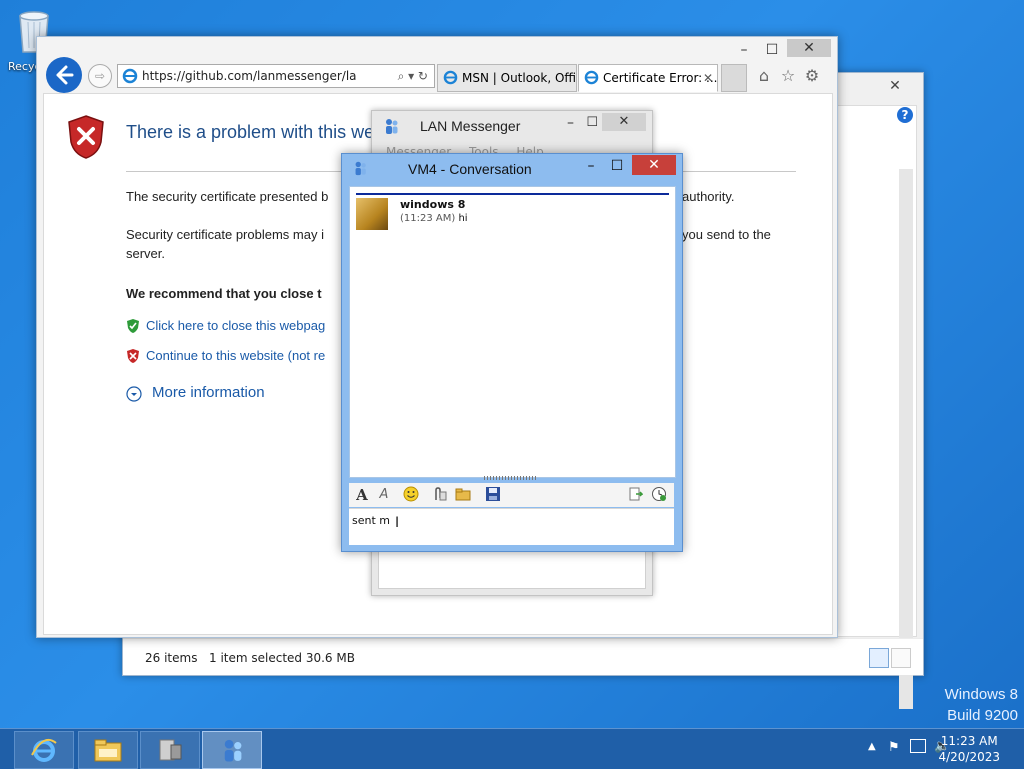  I want to click on conversation-toolbar: A A, so click(511, 495).